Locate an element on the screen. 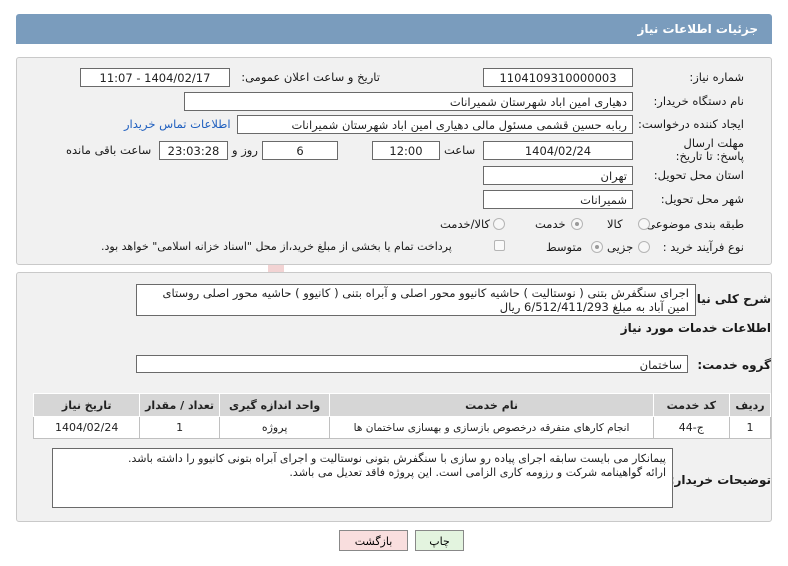 This screenshot has width=788, height=566. page-title: جزئیات اطلاعات نیاز is located at coordinates (697, 29).